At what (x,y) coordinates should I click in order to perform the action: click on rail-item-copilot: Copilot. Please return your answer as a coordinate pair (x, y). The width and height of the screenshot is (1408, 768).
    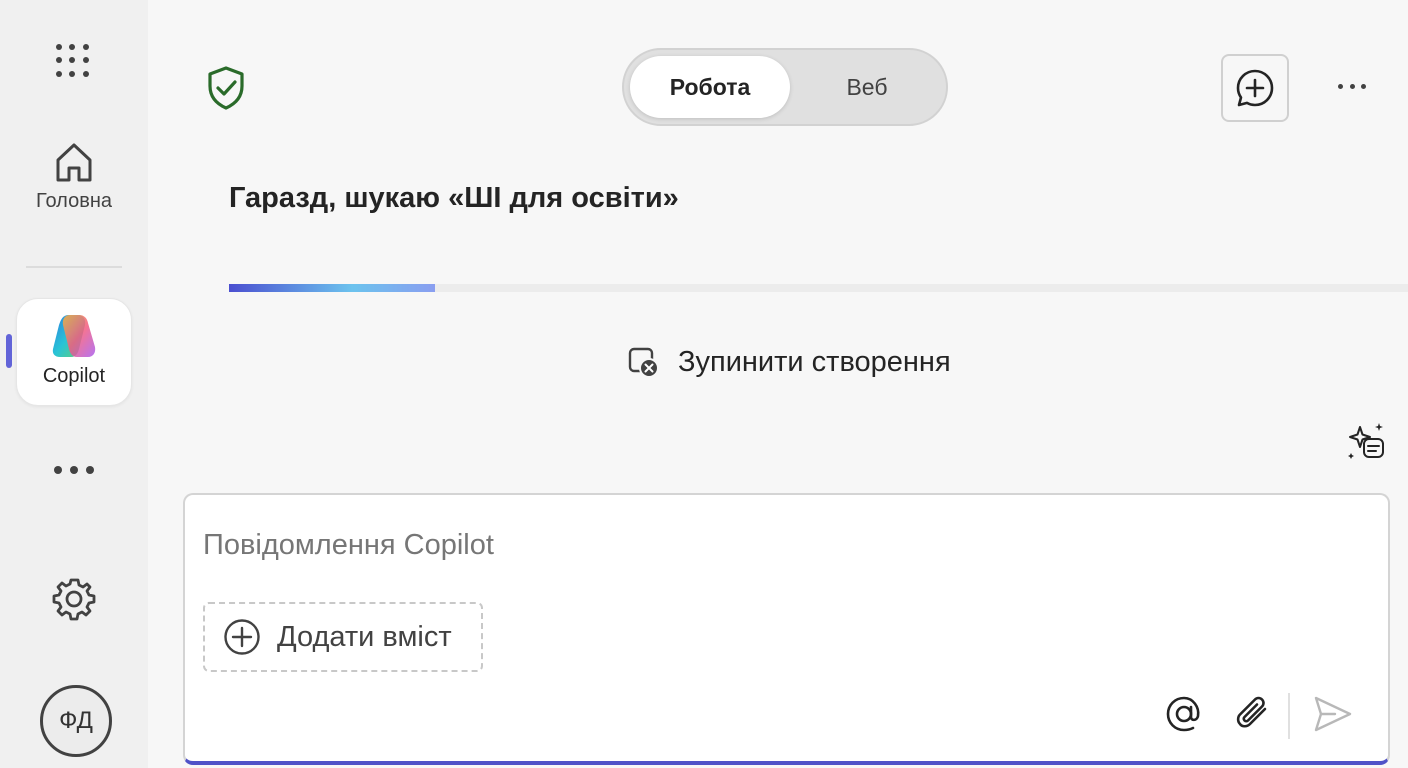
    Looking at the image, I should click on (74, 352).